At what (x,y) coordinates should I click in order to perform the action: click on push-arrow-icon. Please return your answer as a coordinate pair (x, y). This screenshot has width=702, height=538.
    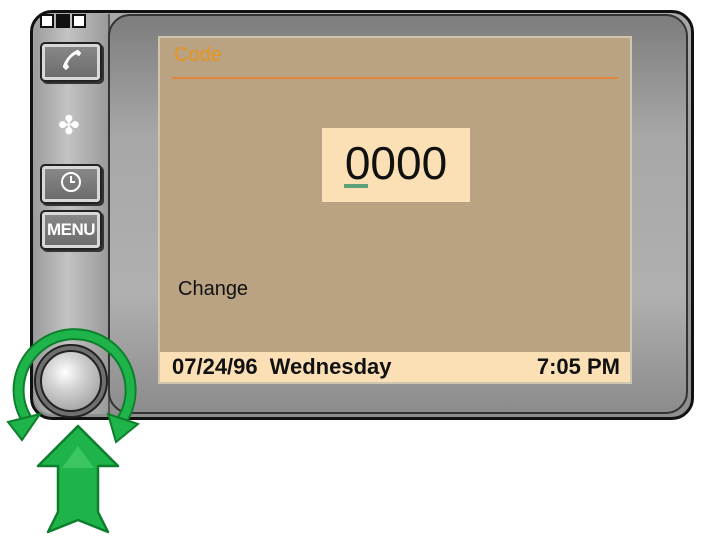
    Looking at the image, I should click on (78, 479).